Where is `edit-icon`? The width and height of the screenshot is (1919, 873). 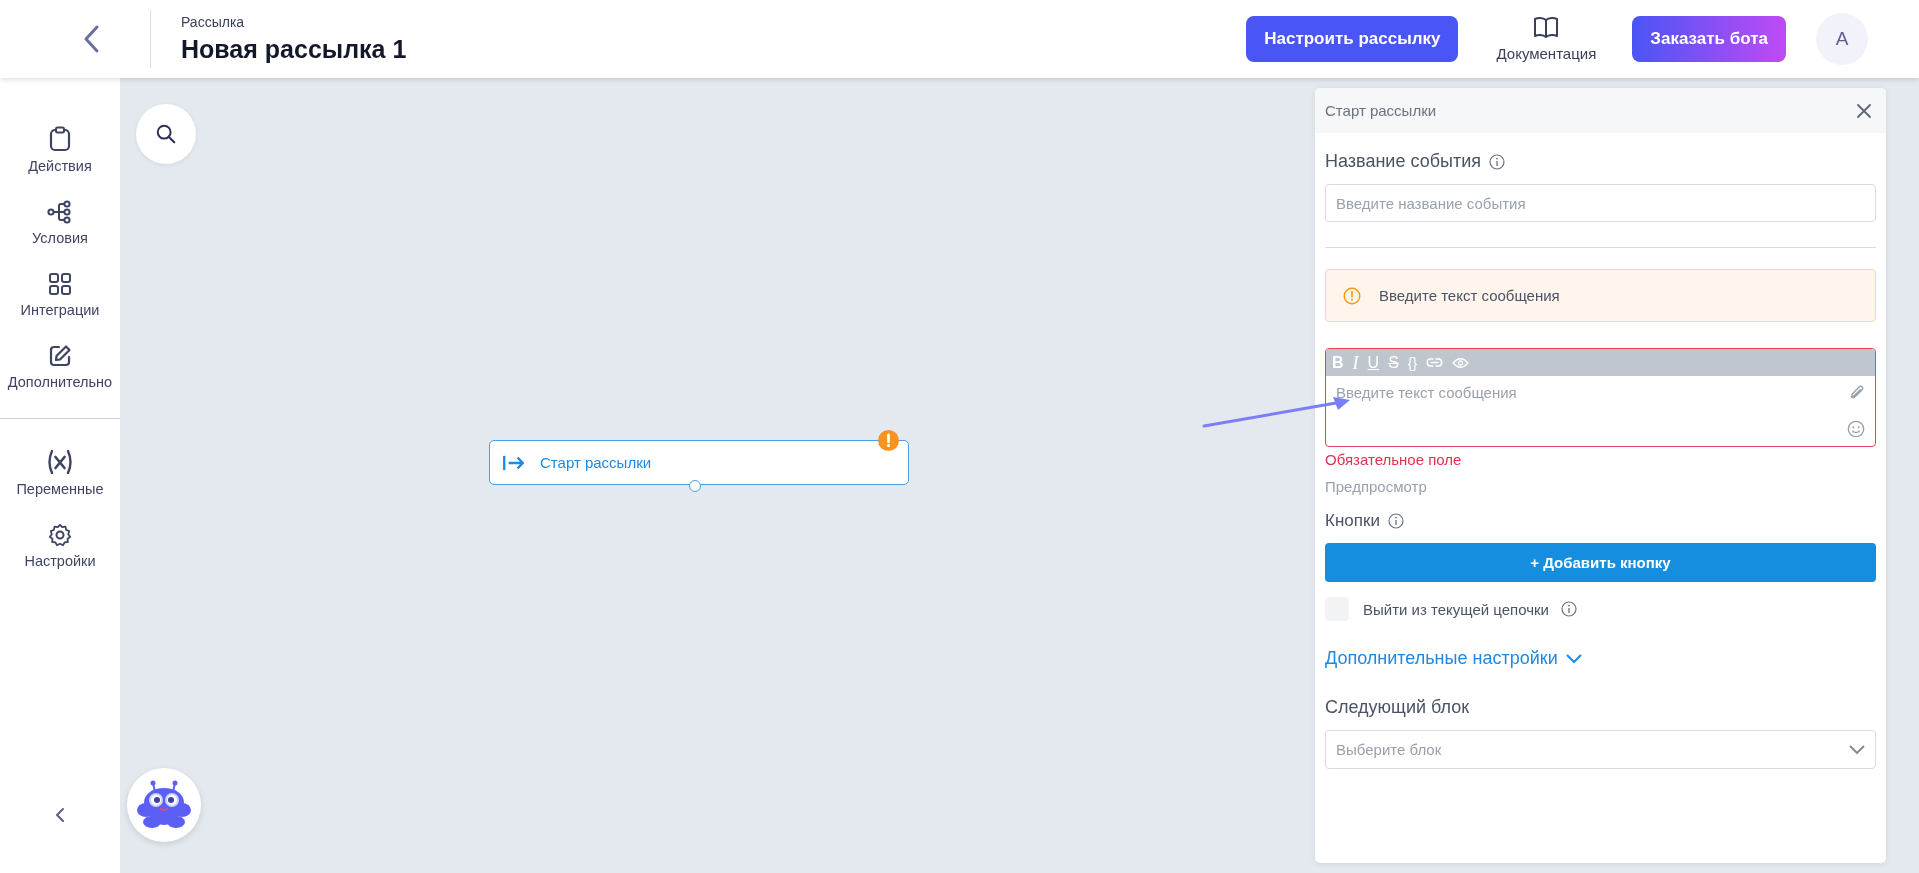 edit-icon is located at coordinates (60, 356).